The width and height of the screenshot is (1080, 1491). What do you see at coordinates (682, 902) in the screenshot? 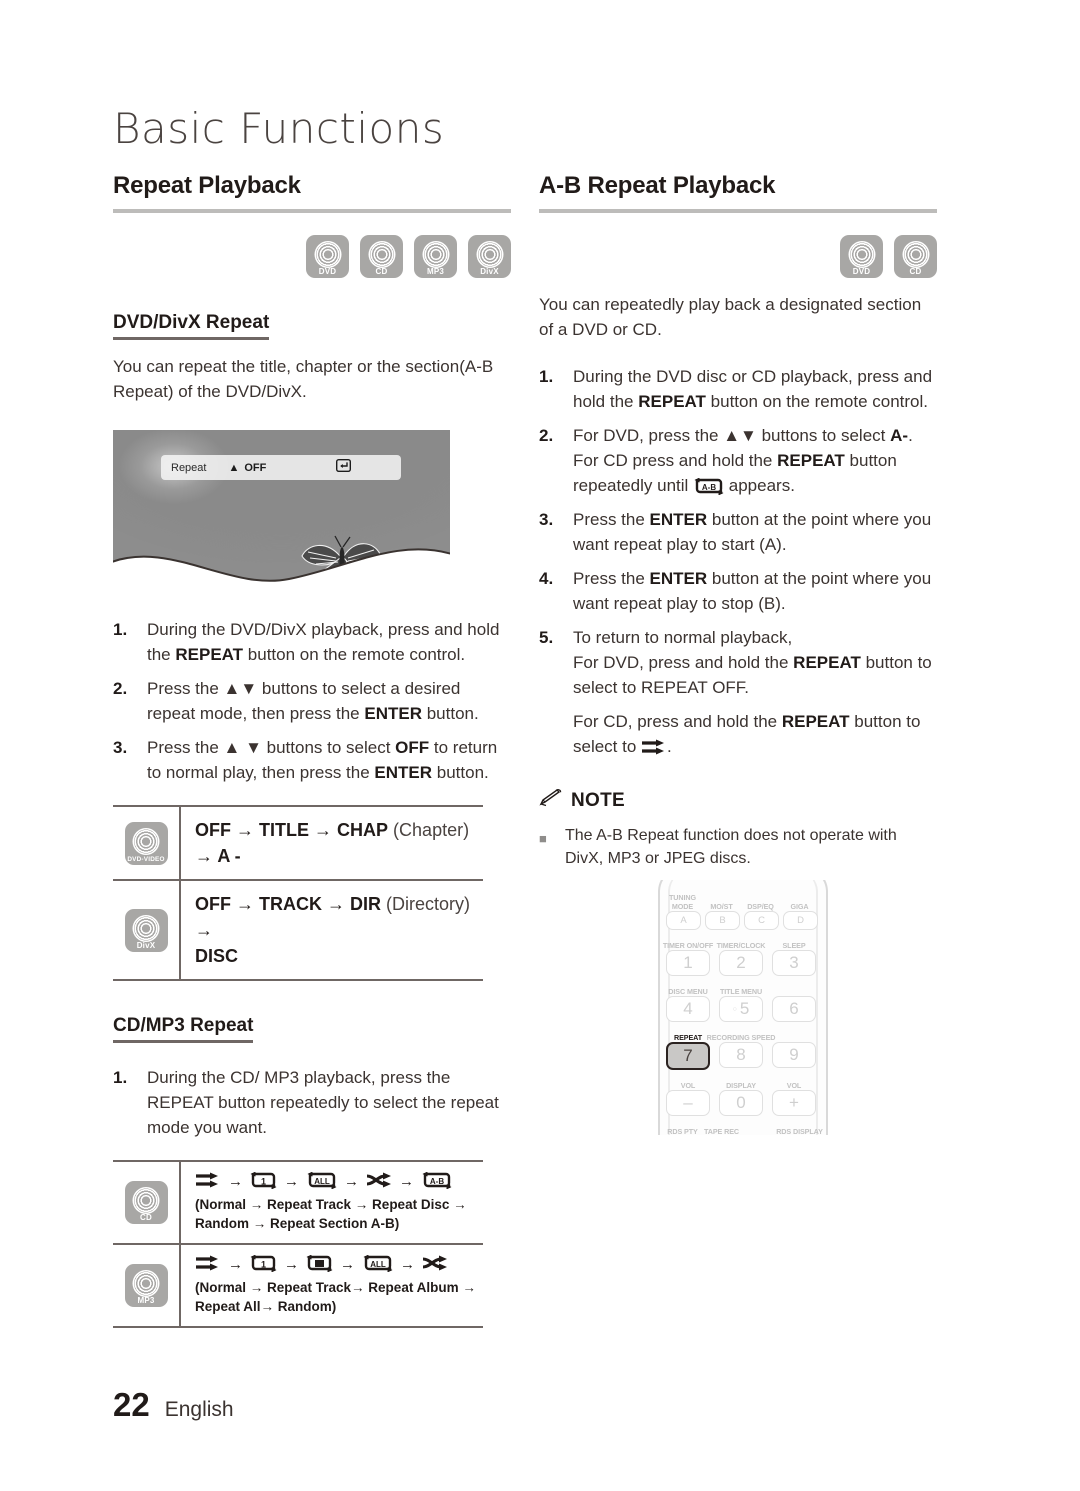
I see `remote-key-label: TUNING MODE` at bounding box center [682, 902].